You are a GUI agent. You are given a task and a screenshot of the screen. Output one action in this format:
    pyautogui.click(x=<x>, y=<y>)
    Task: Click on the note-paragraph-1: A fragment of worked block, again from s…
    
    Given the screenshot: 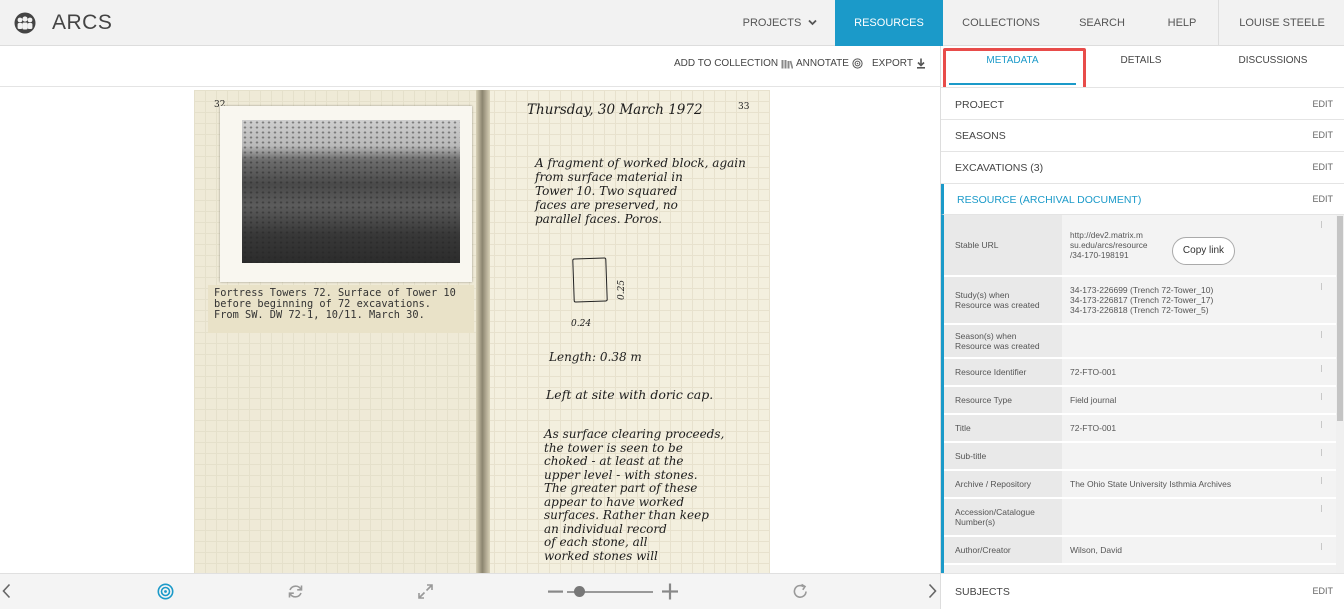 What is the action you would take?
    pyautogui.click(x=640, y=191)
    